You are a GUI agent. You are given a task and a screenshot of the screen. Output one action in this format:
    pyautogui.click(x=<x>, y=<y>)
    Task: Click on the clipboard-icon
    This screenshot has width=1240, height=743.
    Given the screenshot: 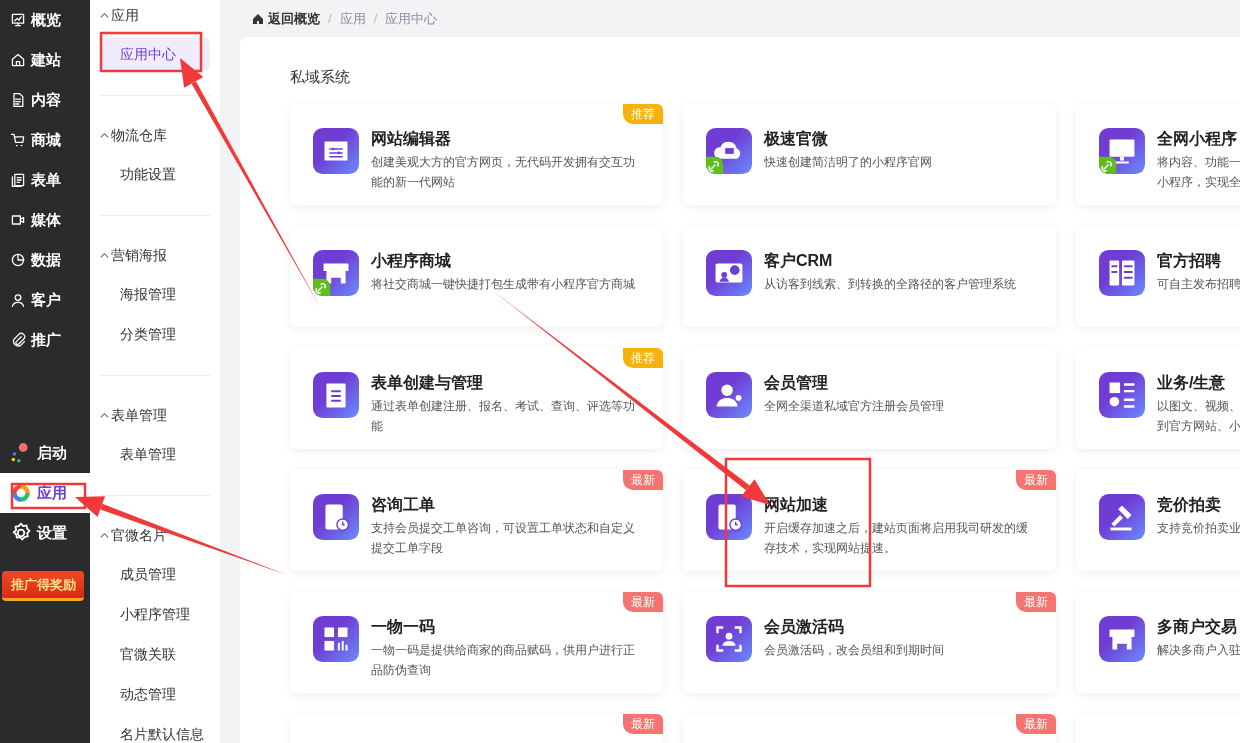 What is the action you would take?
    pyautogui.click(x=336, y=395)
    